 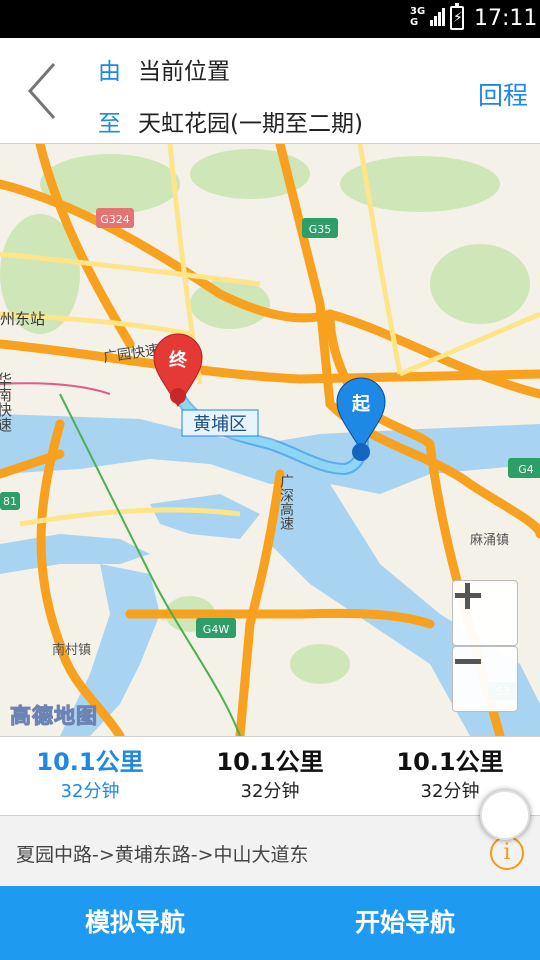 I want to click on to-field: 天虹花园(一期至二期), so click(x=250, y=121).